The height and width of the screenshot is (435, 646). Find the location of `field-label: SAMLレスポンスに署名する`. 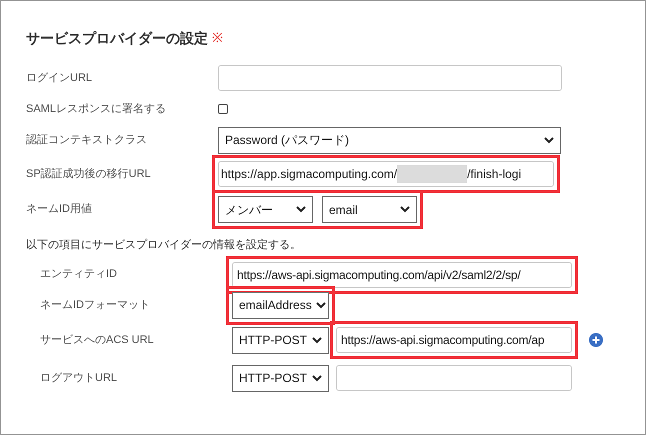

field-label: SAMLレスポンスに署名する is located at coordinates (96, 109).